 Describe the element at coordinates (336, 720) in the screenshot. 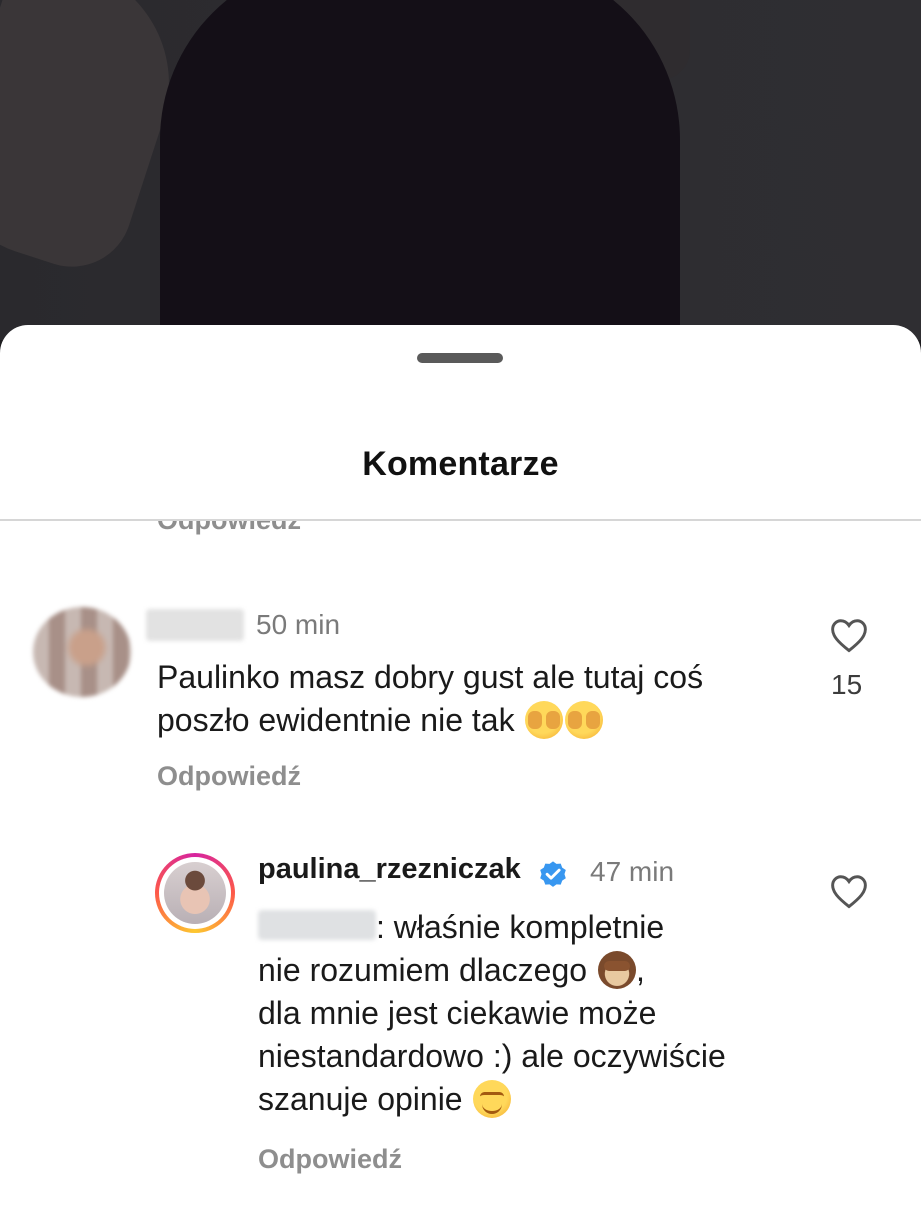

I see `comment-text-segment: poszło ewidentnie nie tak` at that location.